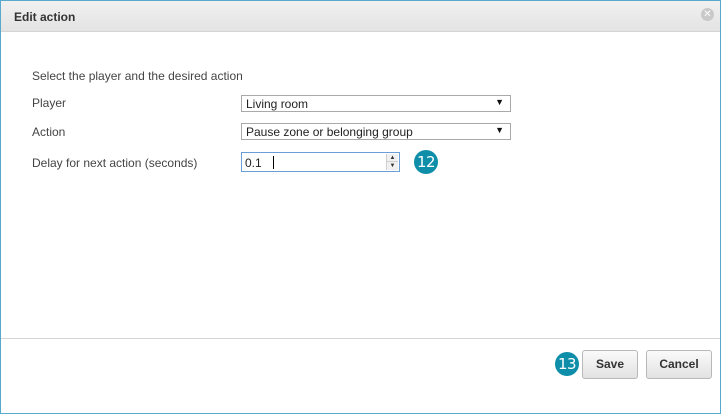  Describe the element at coordinates (49, 132) in the screenshot. I see `action-label: Action` at that location.